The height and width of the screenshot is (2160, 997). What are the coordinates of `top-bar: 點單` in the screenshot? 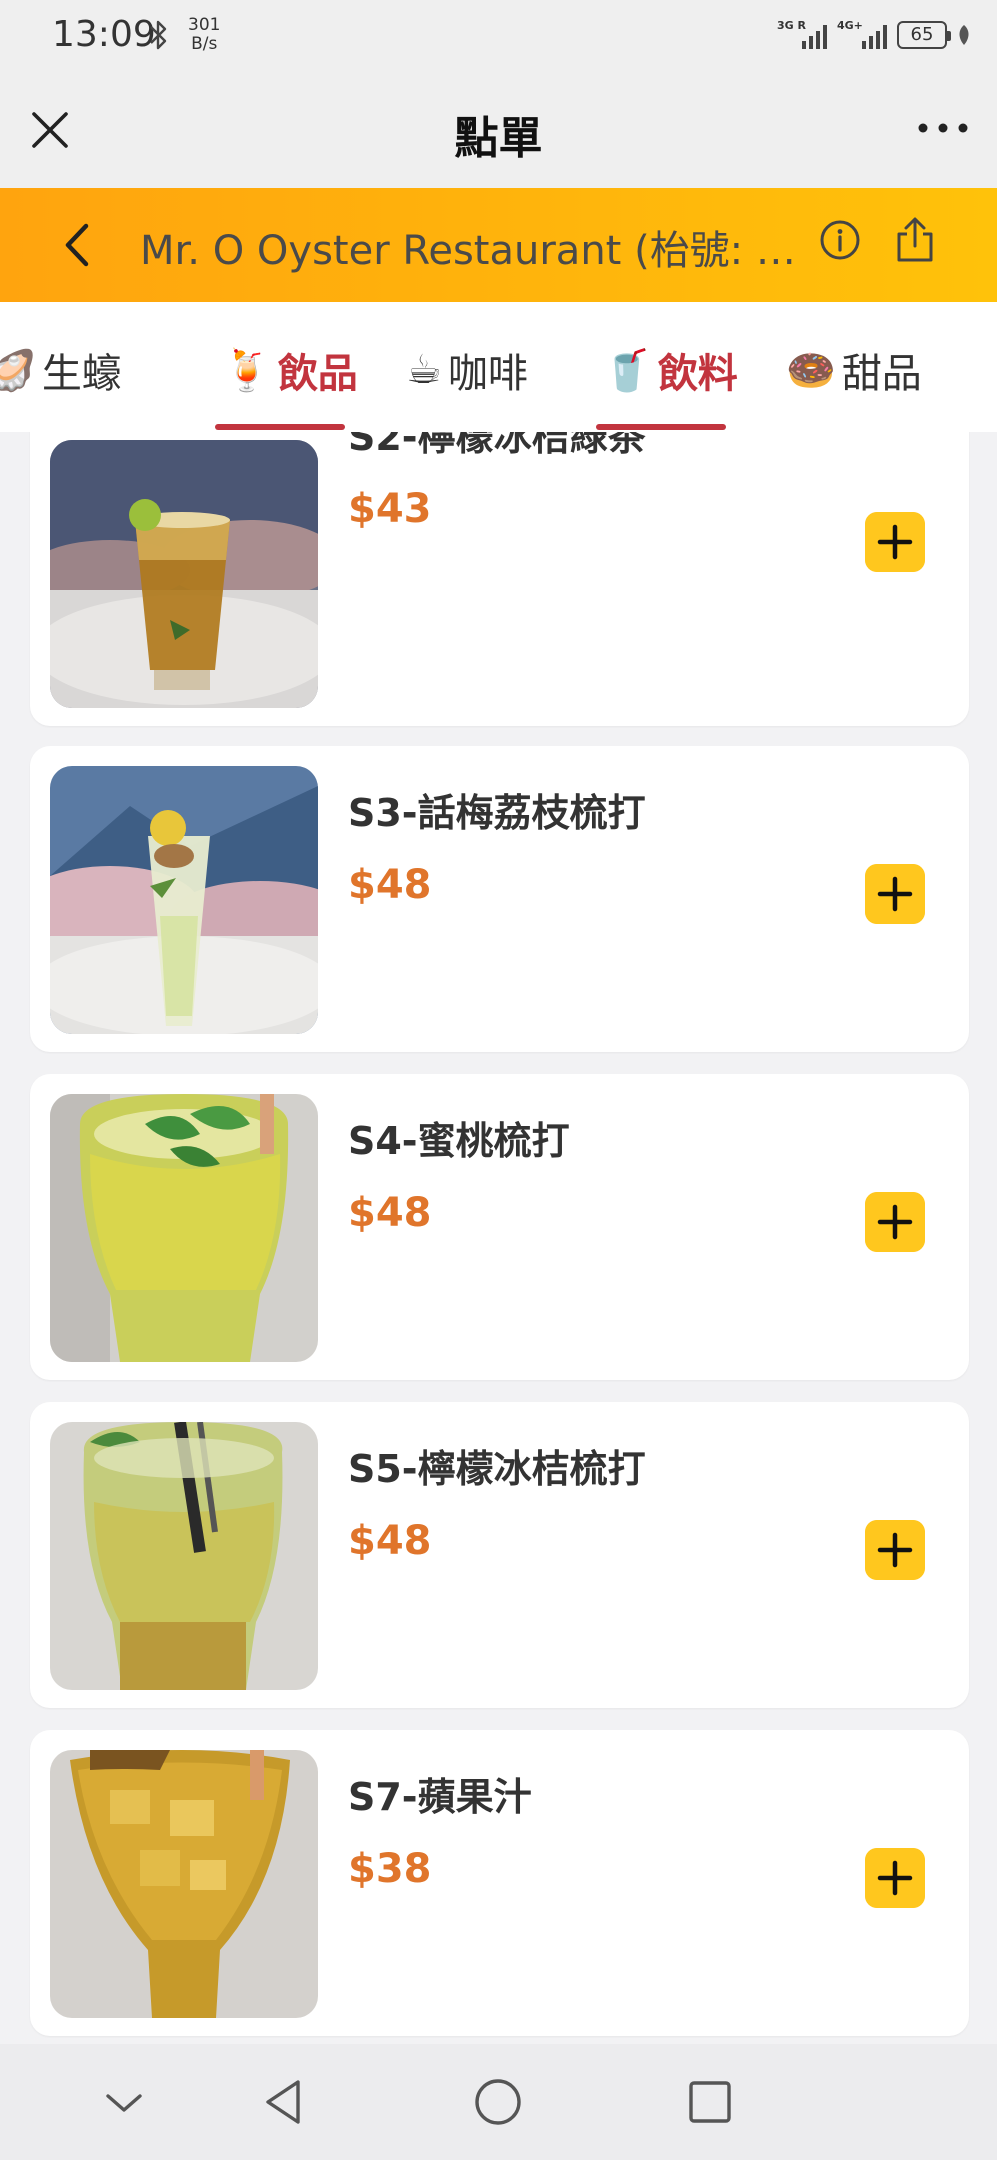 It's located at (498, 129).